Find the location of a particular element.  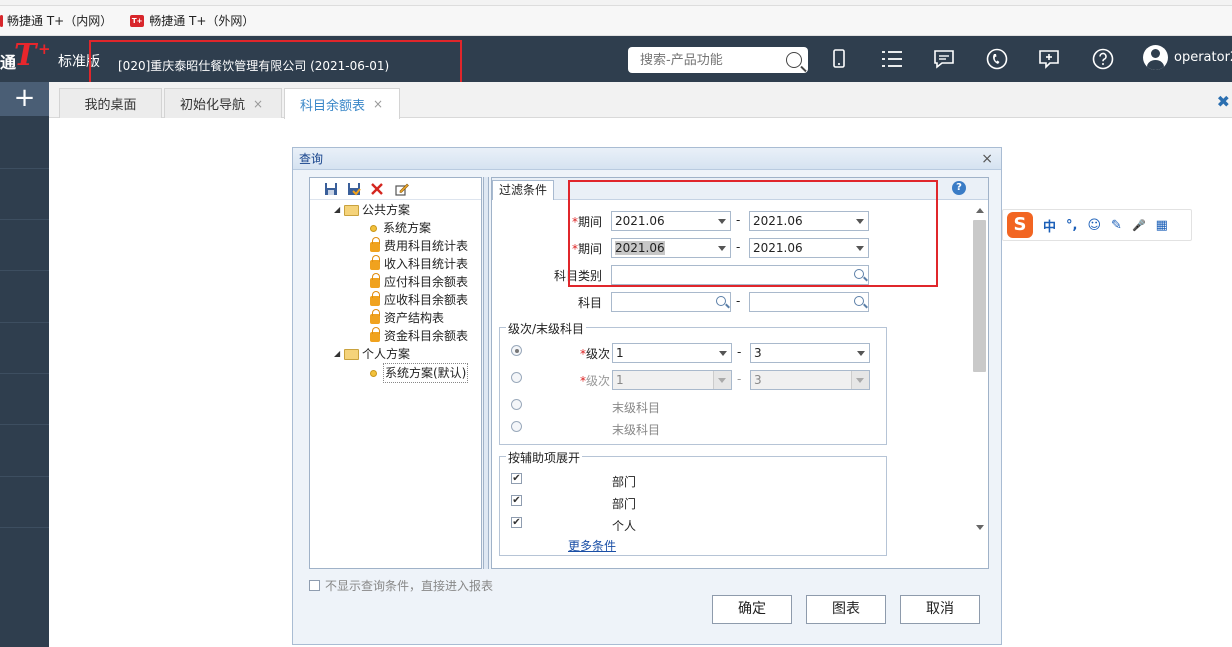

ime-emoji-icon: ☺ is located at coordinates (1094, 225).